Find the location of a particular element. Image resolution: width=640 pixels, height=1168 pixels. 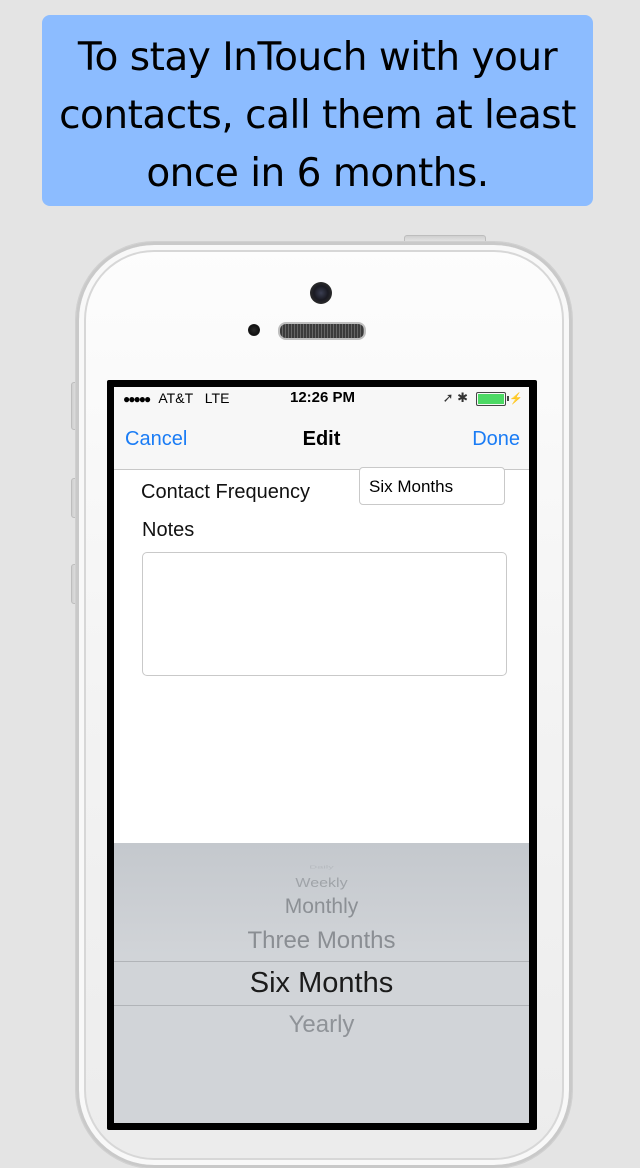

picker-option-six-months: Six Months is located at coordinates (321, 983).